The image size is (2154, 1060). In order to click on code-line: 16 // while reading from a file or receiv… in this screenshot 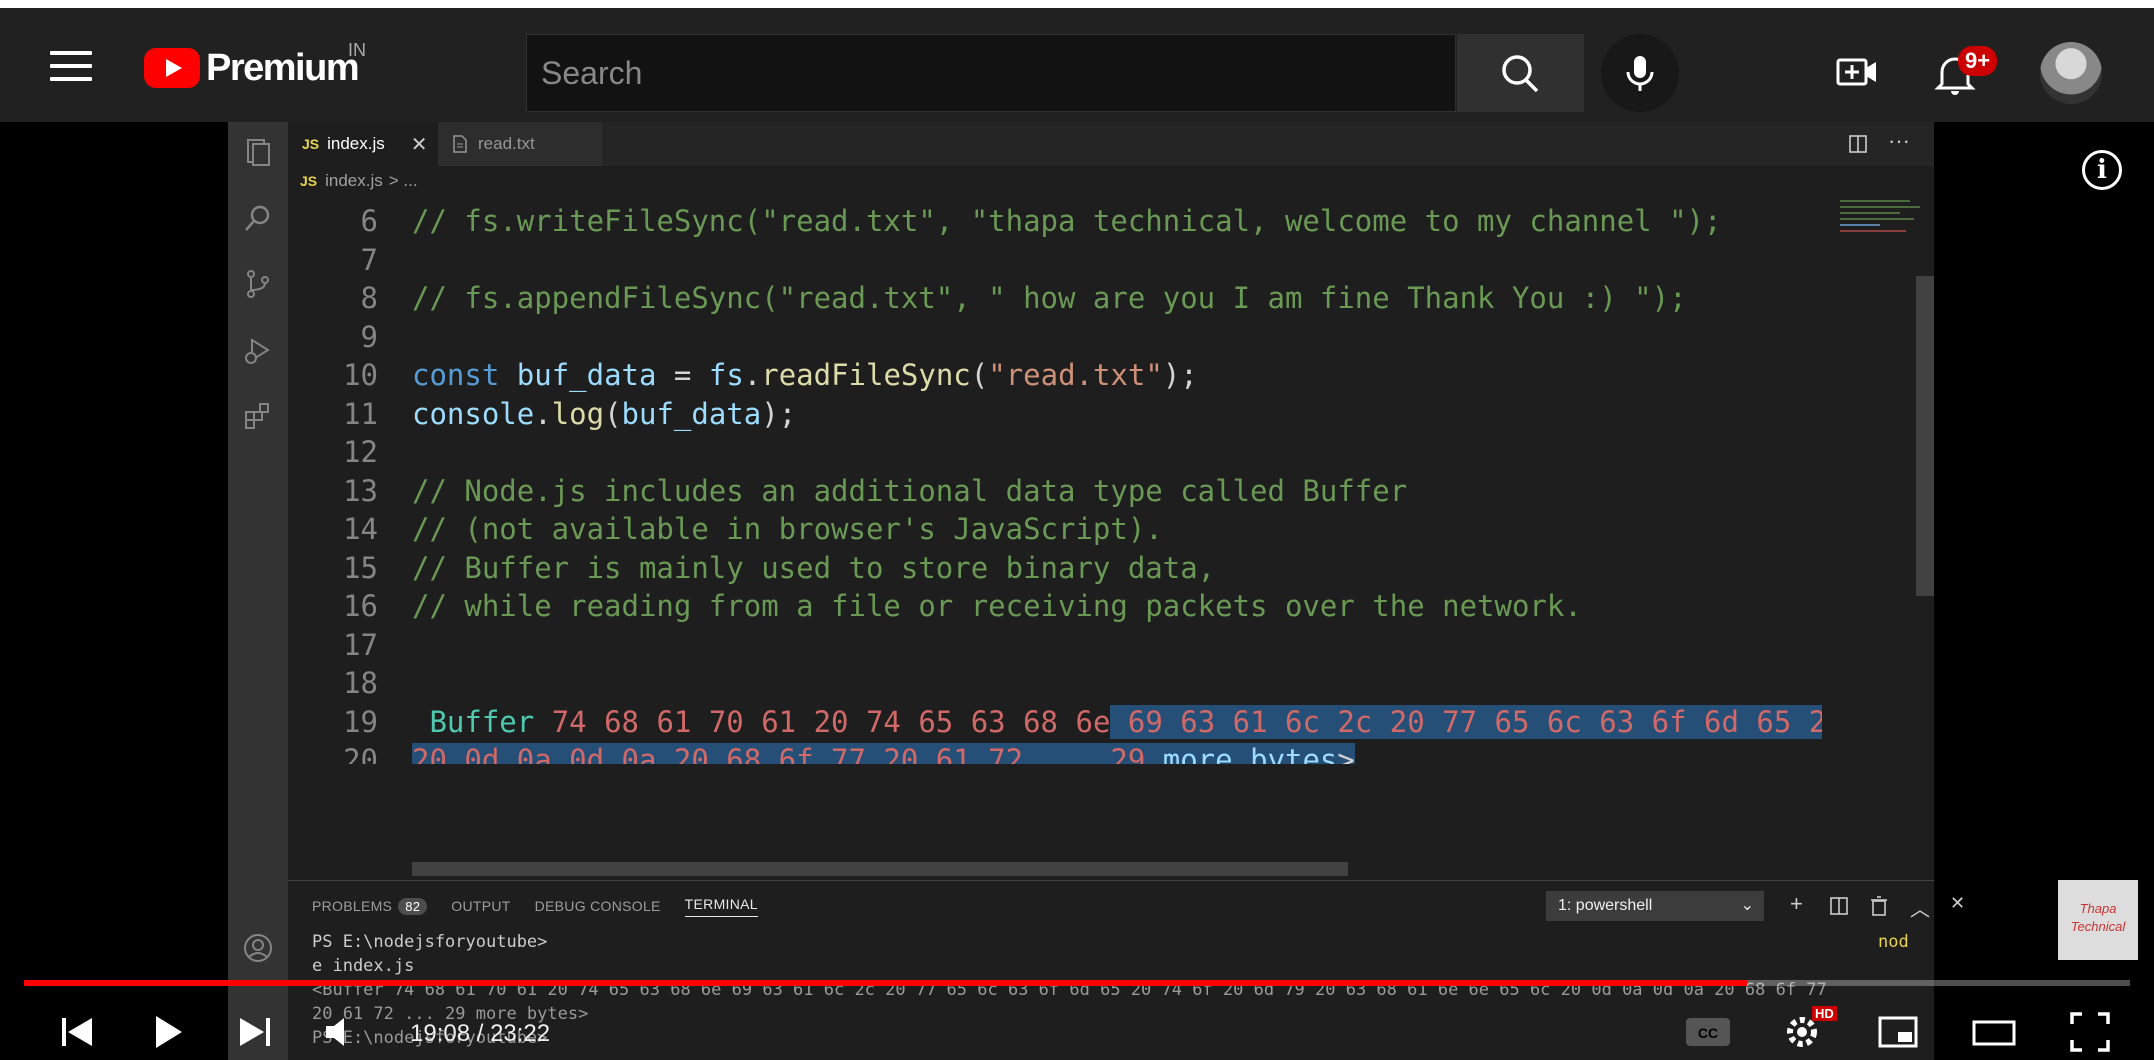, I will do `click(1055, 606)`.